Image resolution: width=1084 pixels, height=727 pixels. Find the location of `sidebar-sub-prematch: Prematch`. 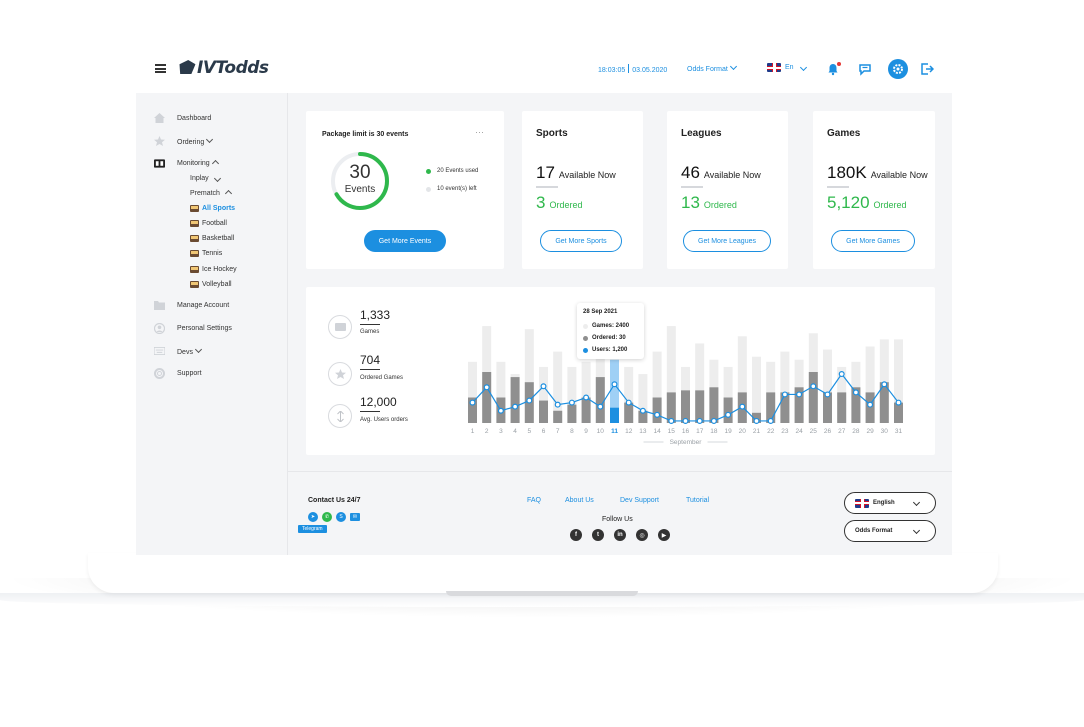

sidebar-sub-prematch: Prematch is located at coordinates (211, 193).